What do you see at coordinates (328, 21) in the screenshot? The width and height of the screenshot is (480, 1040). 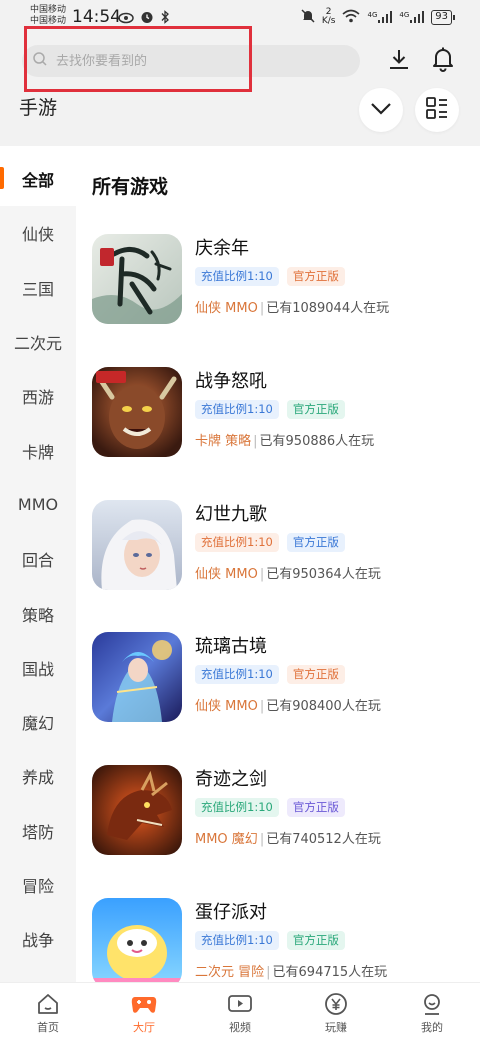 I see `net-speed-unit: K/s` at bounding box center [328, 21].